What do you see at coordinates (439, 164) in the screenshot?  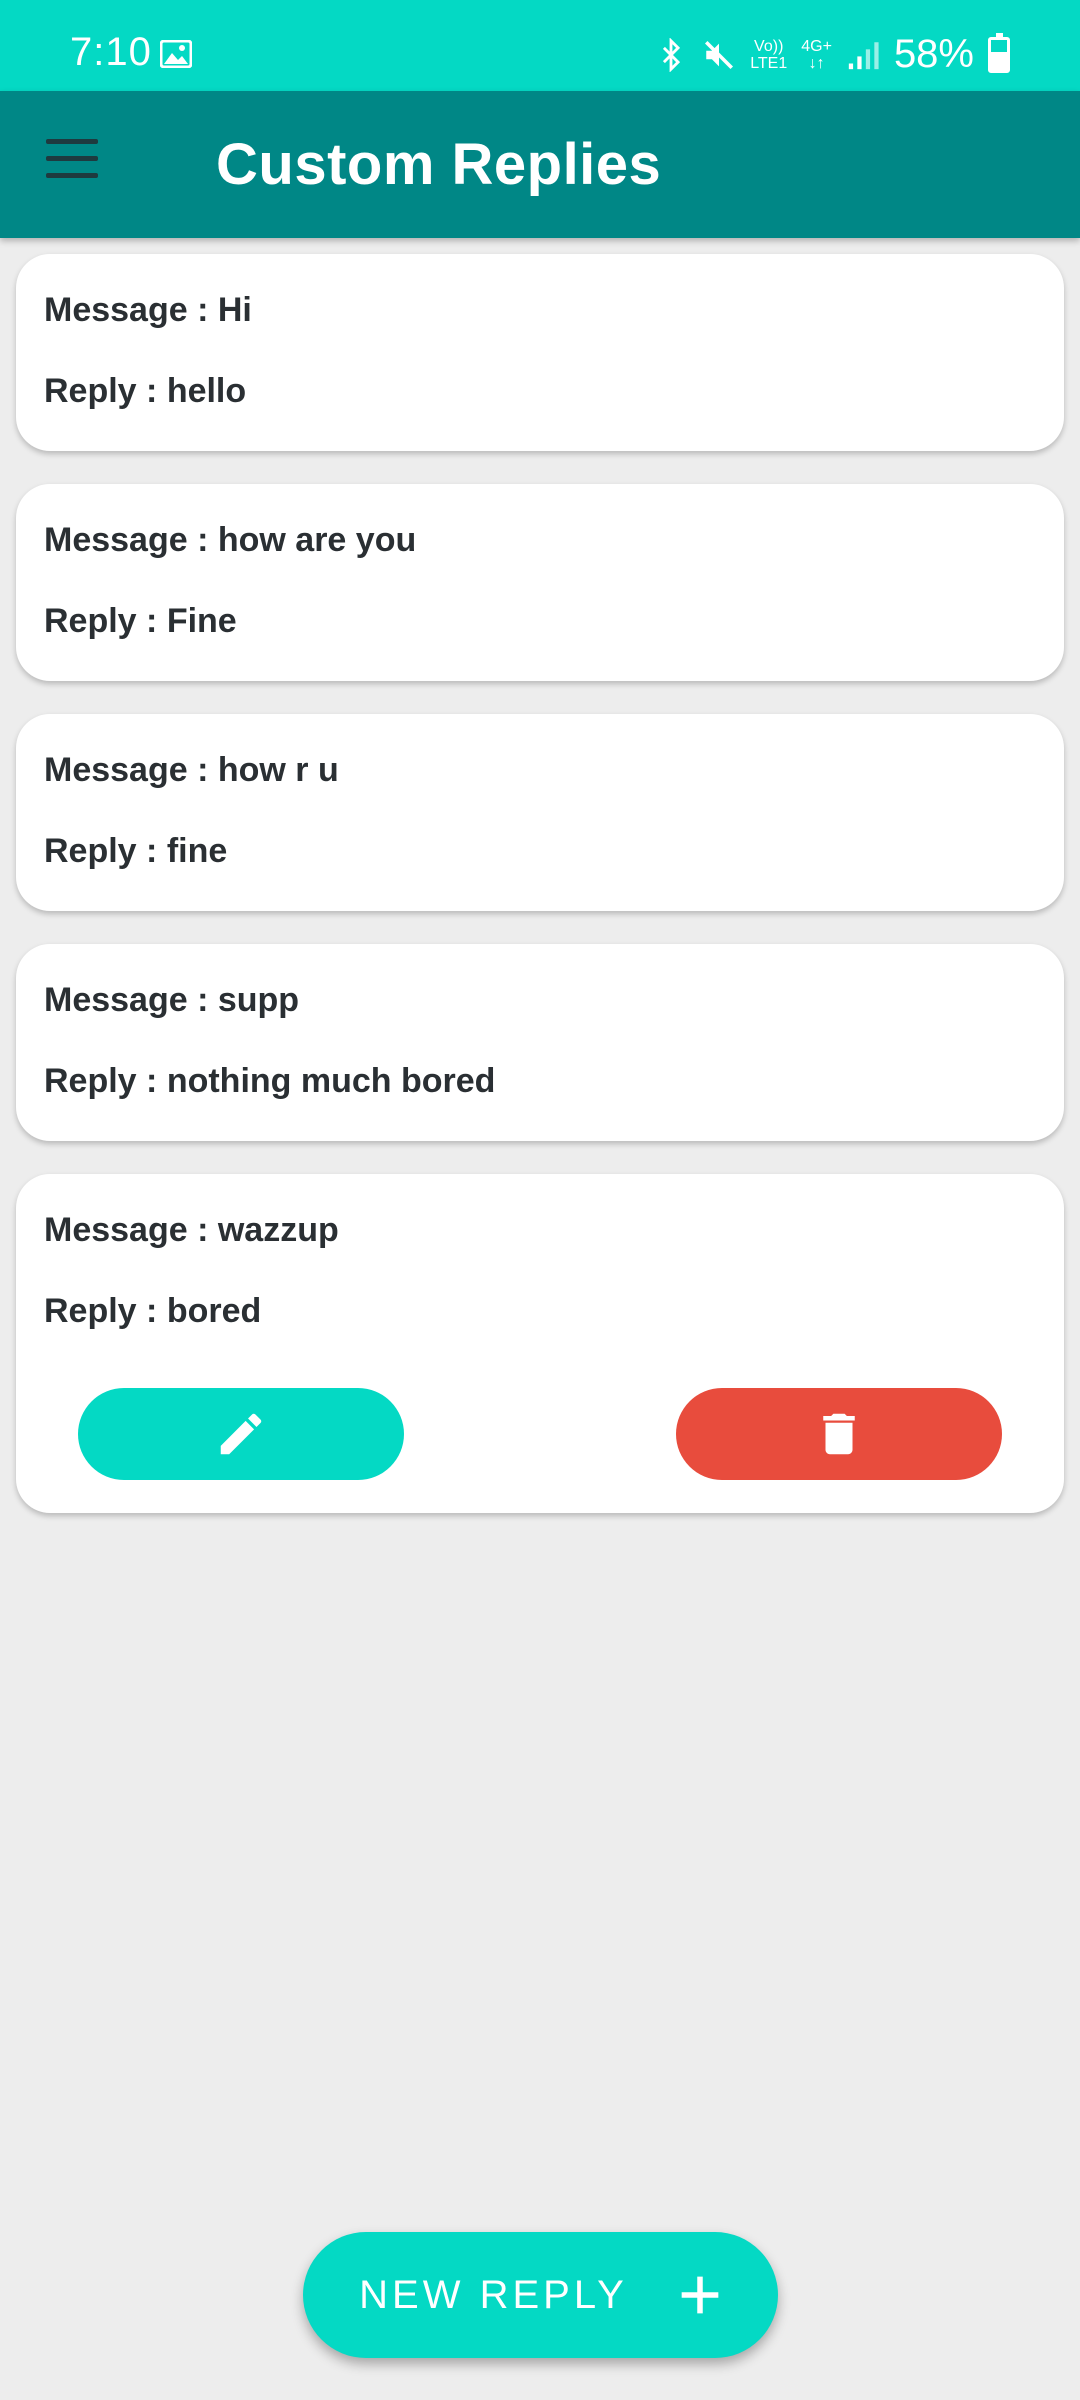 I see `page-title: Custom Replies` at bounding box center [439, 164].